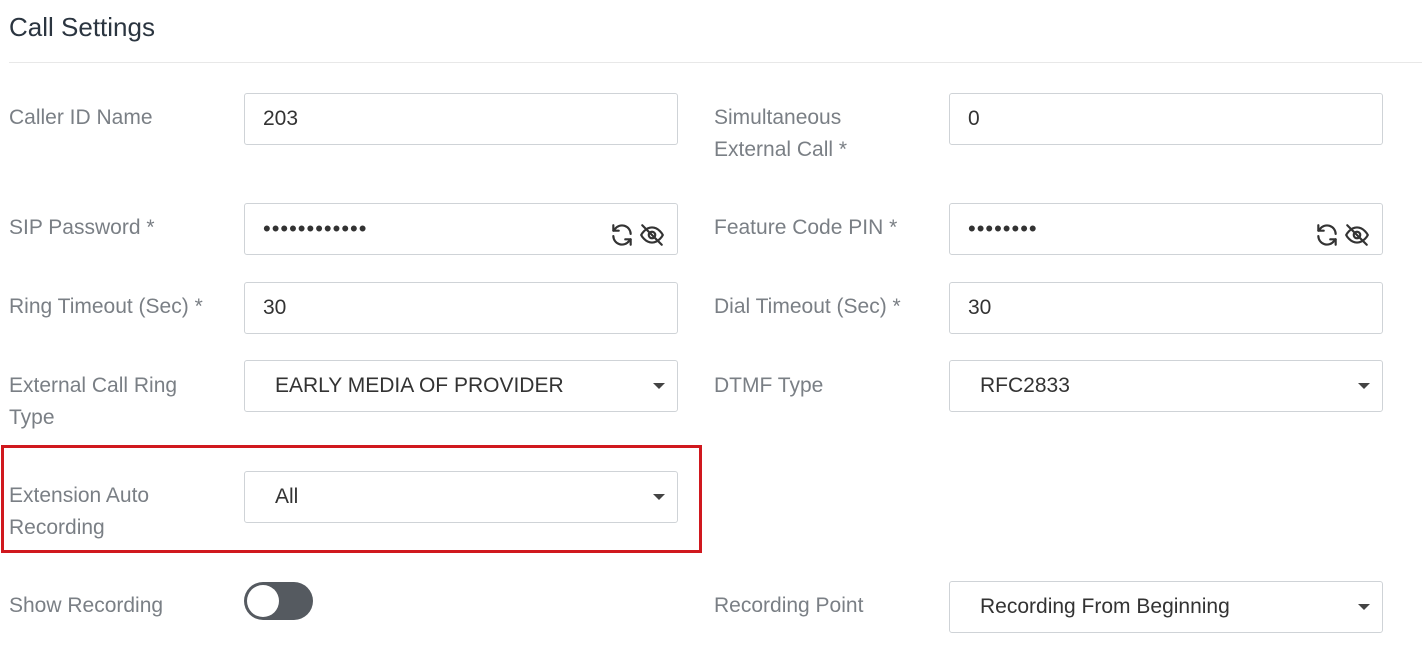 This screenshot has height=653, width=1422. I want to click on dtmf-type-value: RFC2833, so click(1025, 385).